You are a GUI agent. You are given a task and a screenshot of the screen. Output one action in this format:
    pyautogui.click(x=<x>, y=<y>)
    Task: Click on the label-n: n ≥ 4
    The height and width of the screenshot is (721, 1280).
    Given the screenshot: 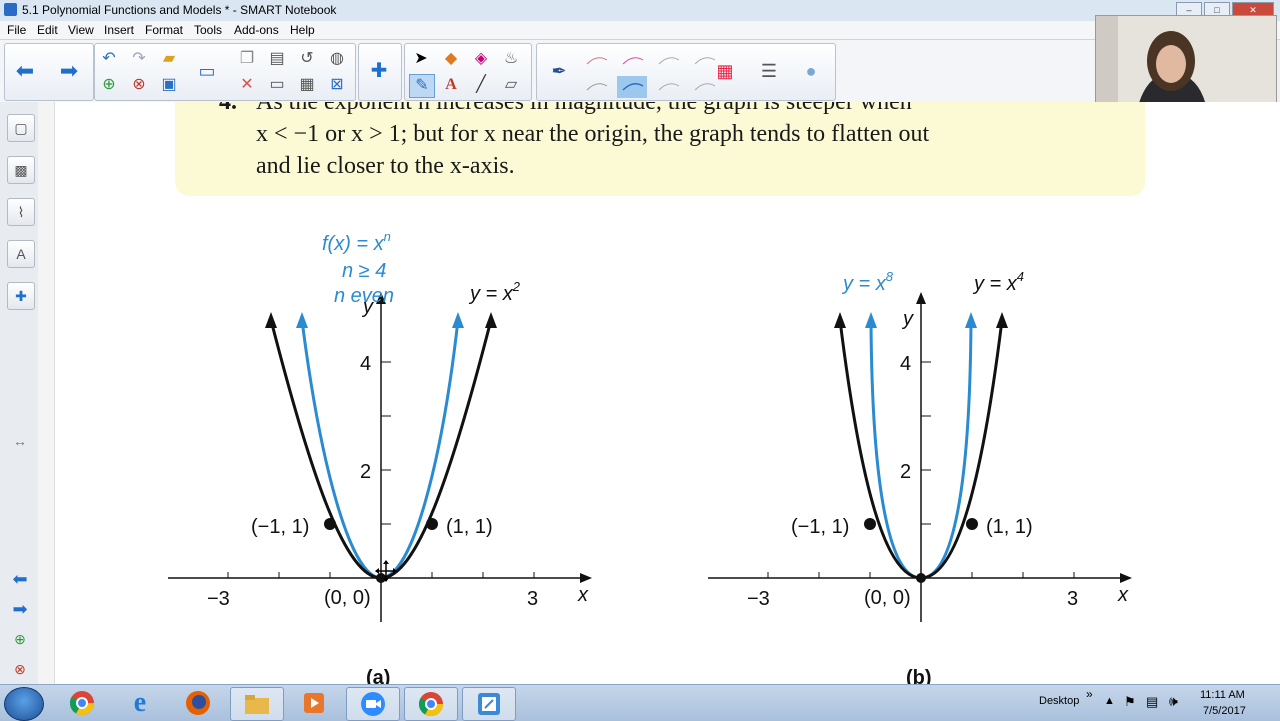 What is the action you would take?
    pyautogui.click(x=364, y=271)
    